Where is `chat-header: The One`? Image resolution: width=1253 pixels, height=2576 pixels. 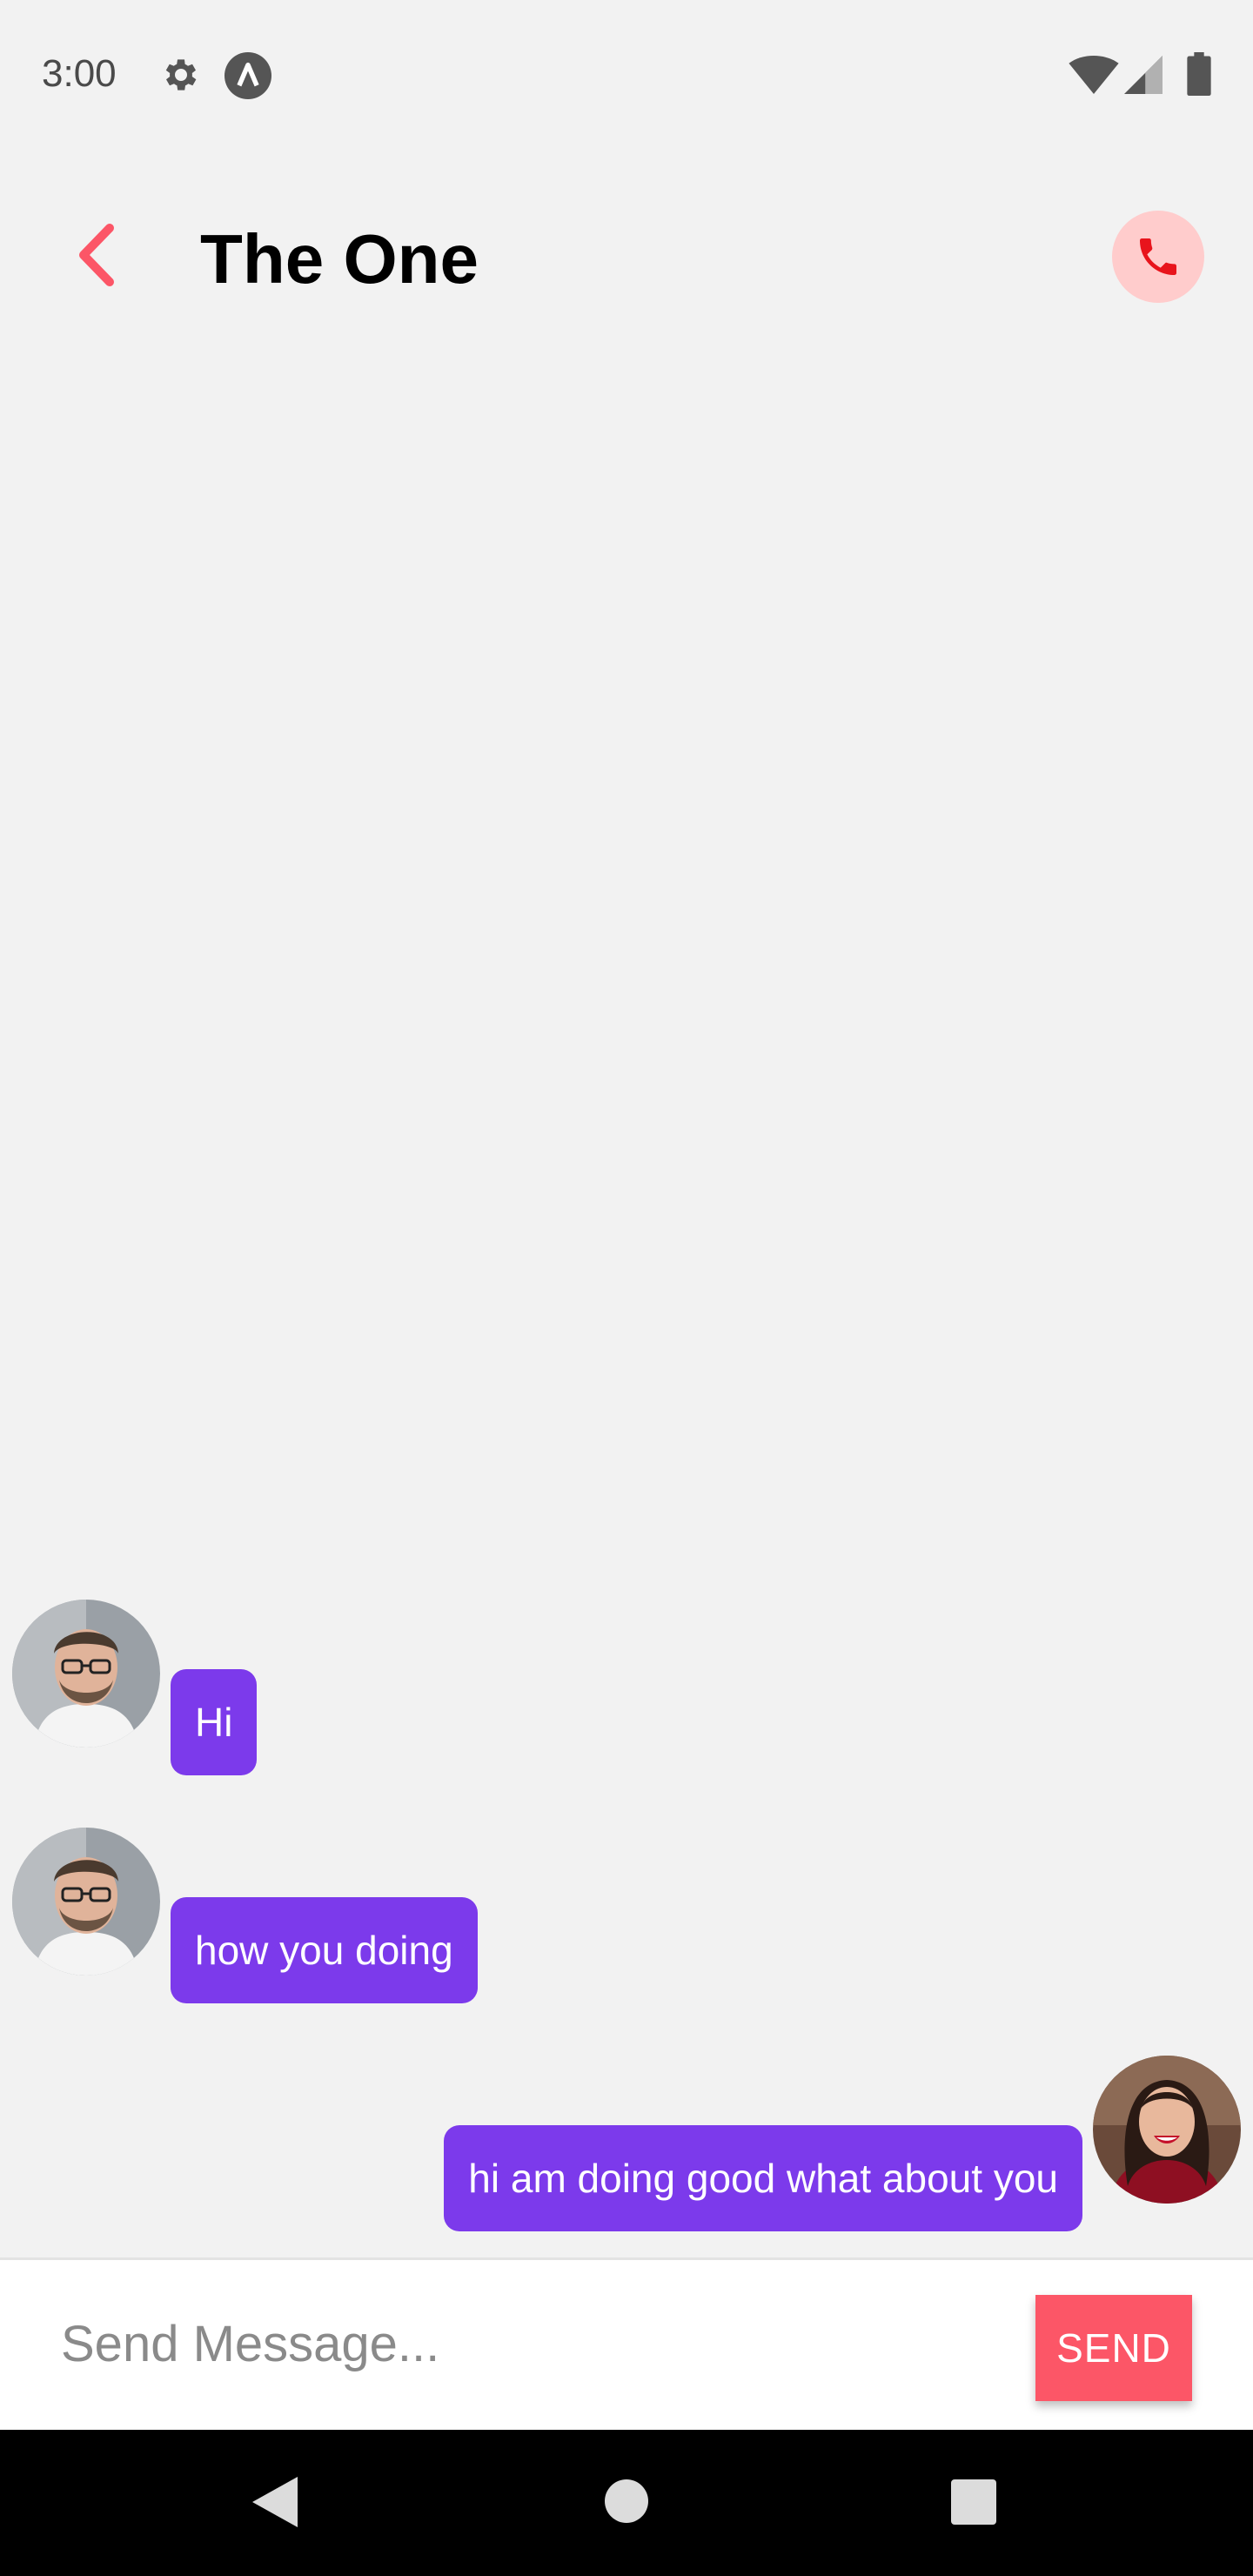 chat-header: The One is located at coordinates (626, 257).